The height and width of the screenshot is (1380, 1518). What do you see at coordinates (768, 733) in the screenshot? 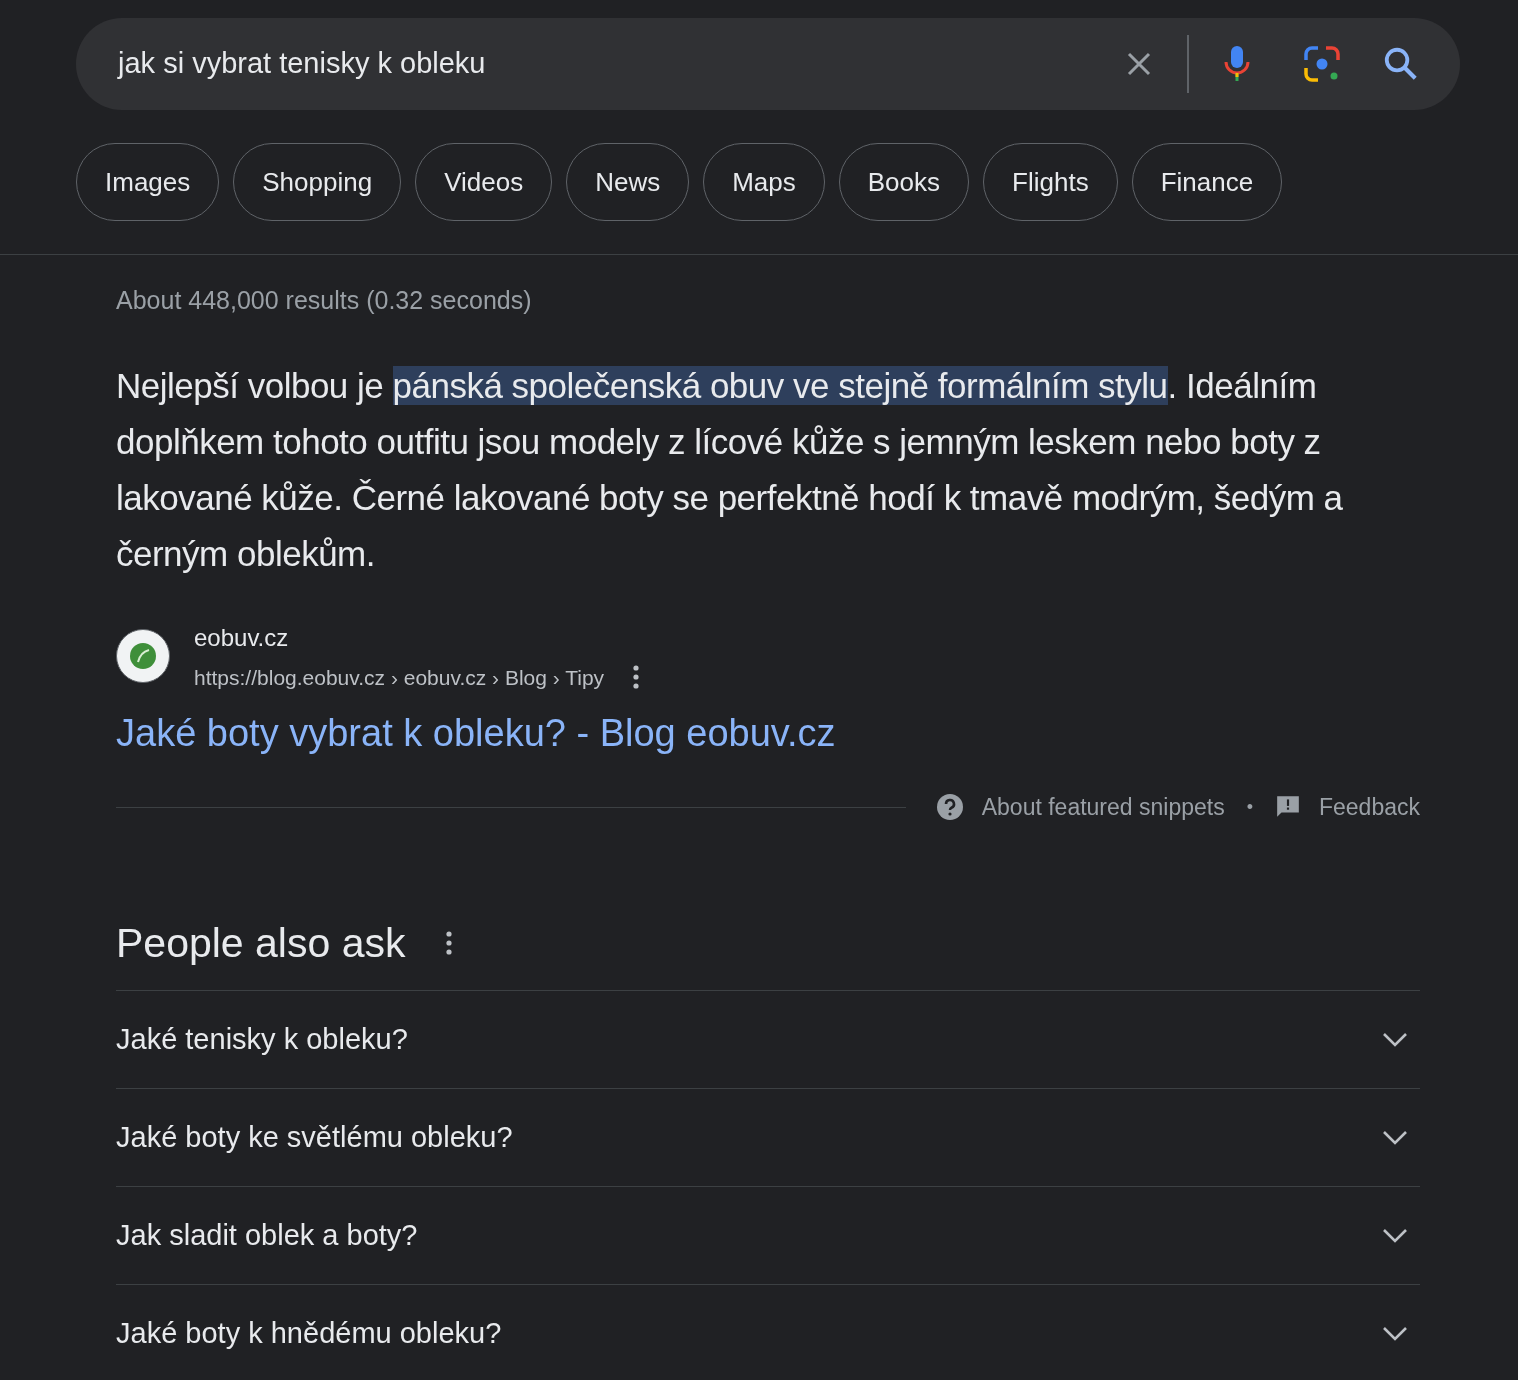
I see `result-title-link: Jaké boty vybrat k obleku? - Blog eobuv.cz` at bounding box center [768, 733].